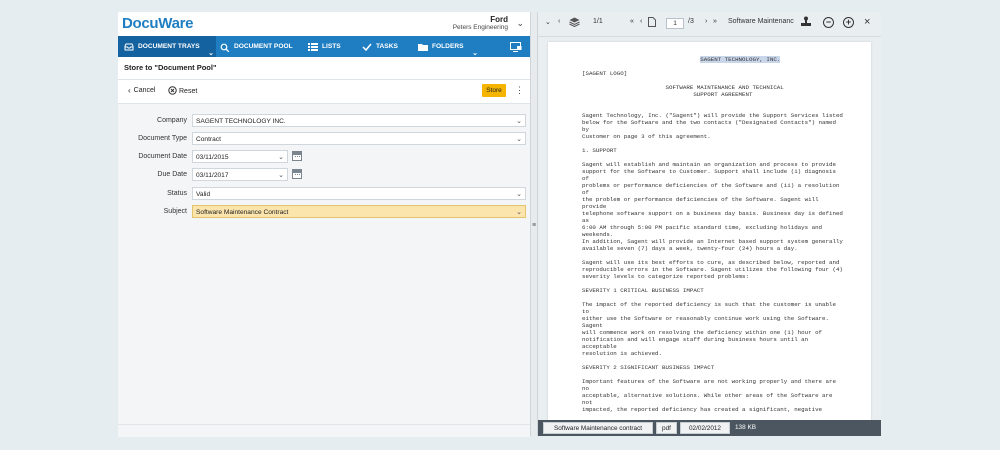 Image resolution: width=1000 pixels, height=450 pixels. I want to click on docdate-field: 03/11/2015 ⌄, so click(240, 156).